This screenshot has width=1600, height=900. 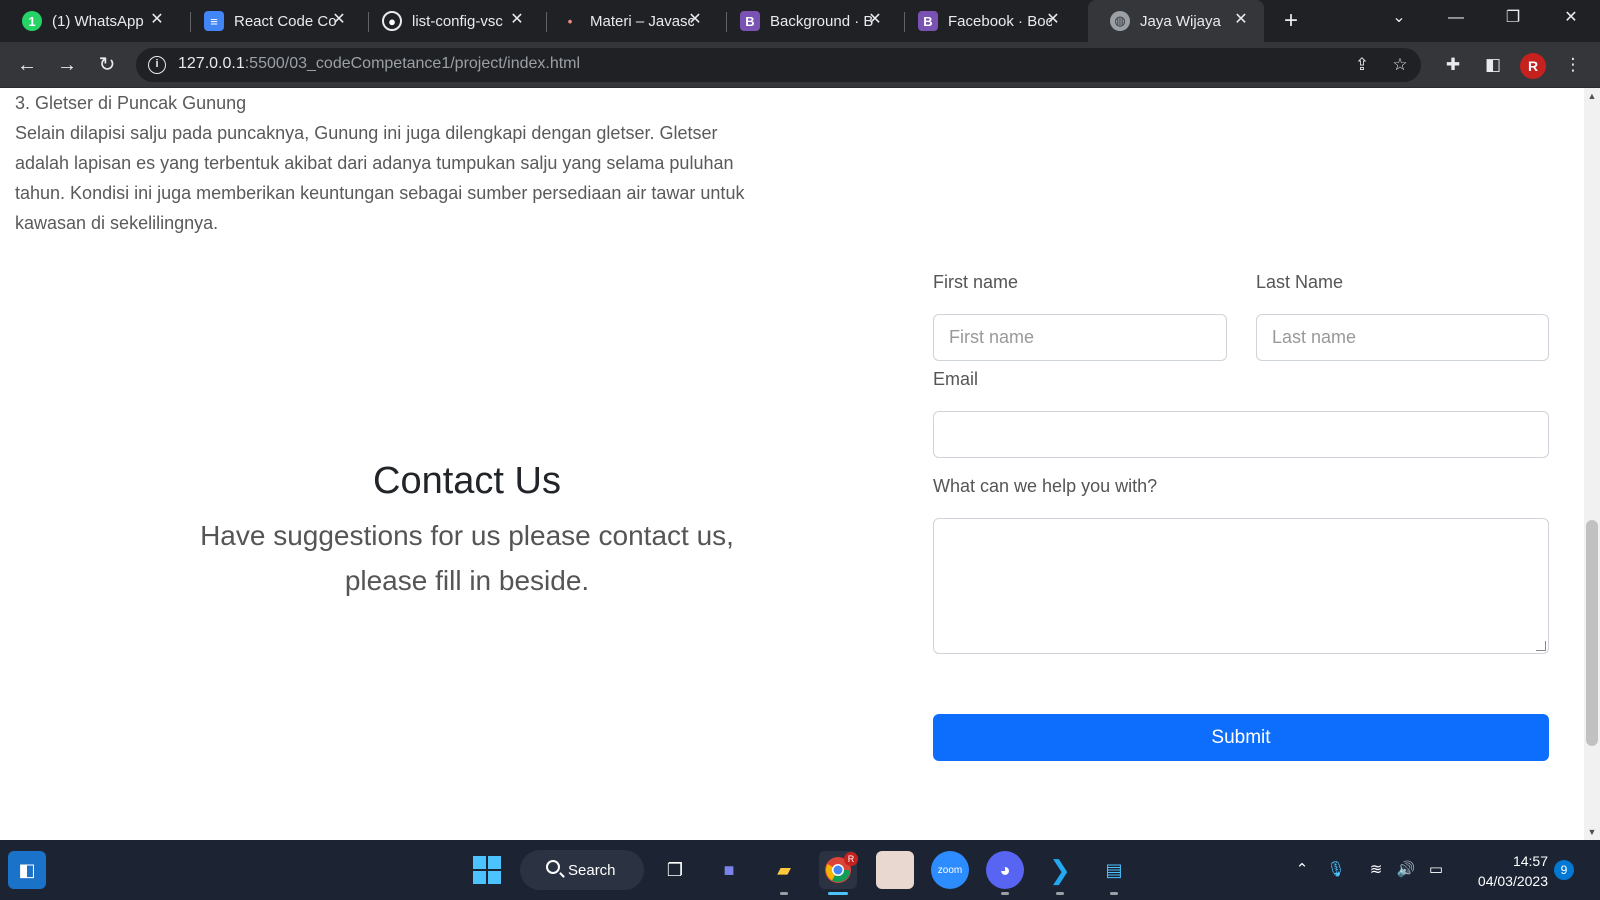 What do you see at coordinates (784, 870) in the screenshot?
I see `file-explorer-icon: ▰` at bounding box center [784, 870].